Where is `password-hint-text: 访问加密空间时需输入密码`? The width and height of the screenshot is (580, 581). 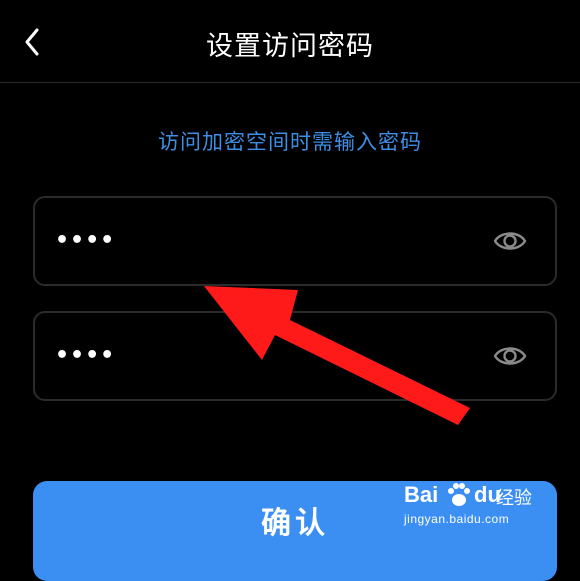 password-hint-text: 访问加密空间时需输入密码 is located at coordinates (290, 142).